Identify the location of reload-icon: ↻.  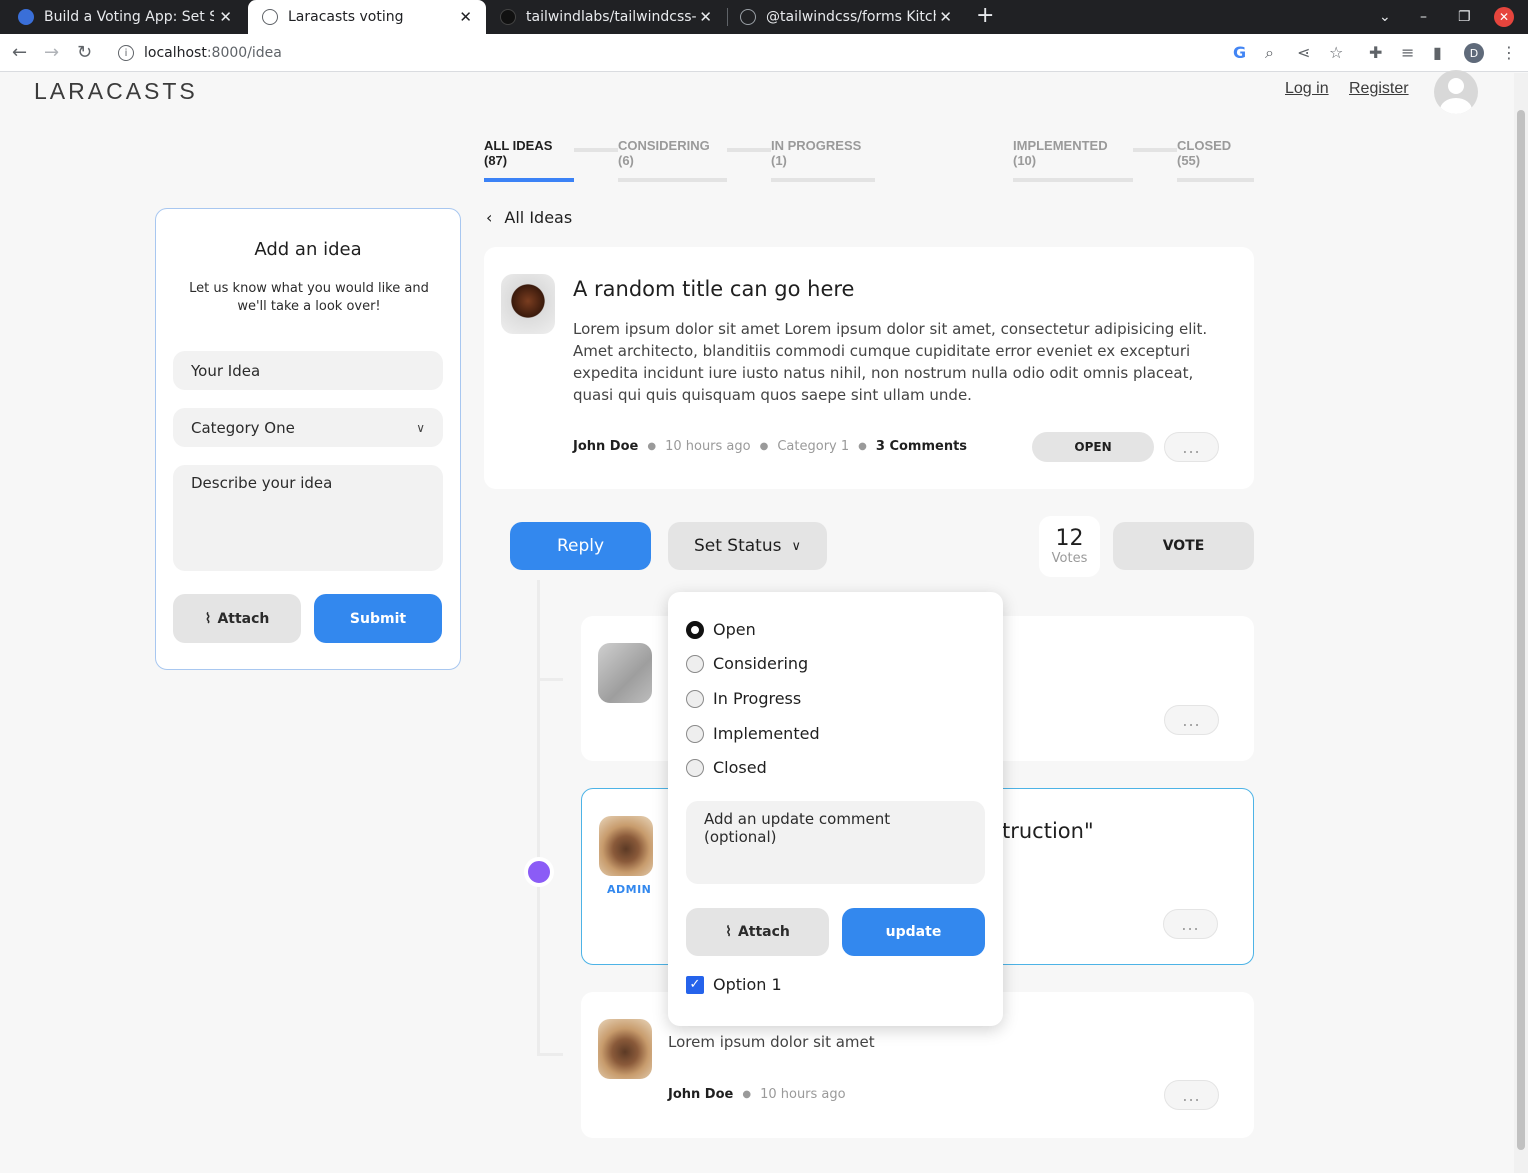
(84, 52).